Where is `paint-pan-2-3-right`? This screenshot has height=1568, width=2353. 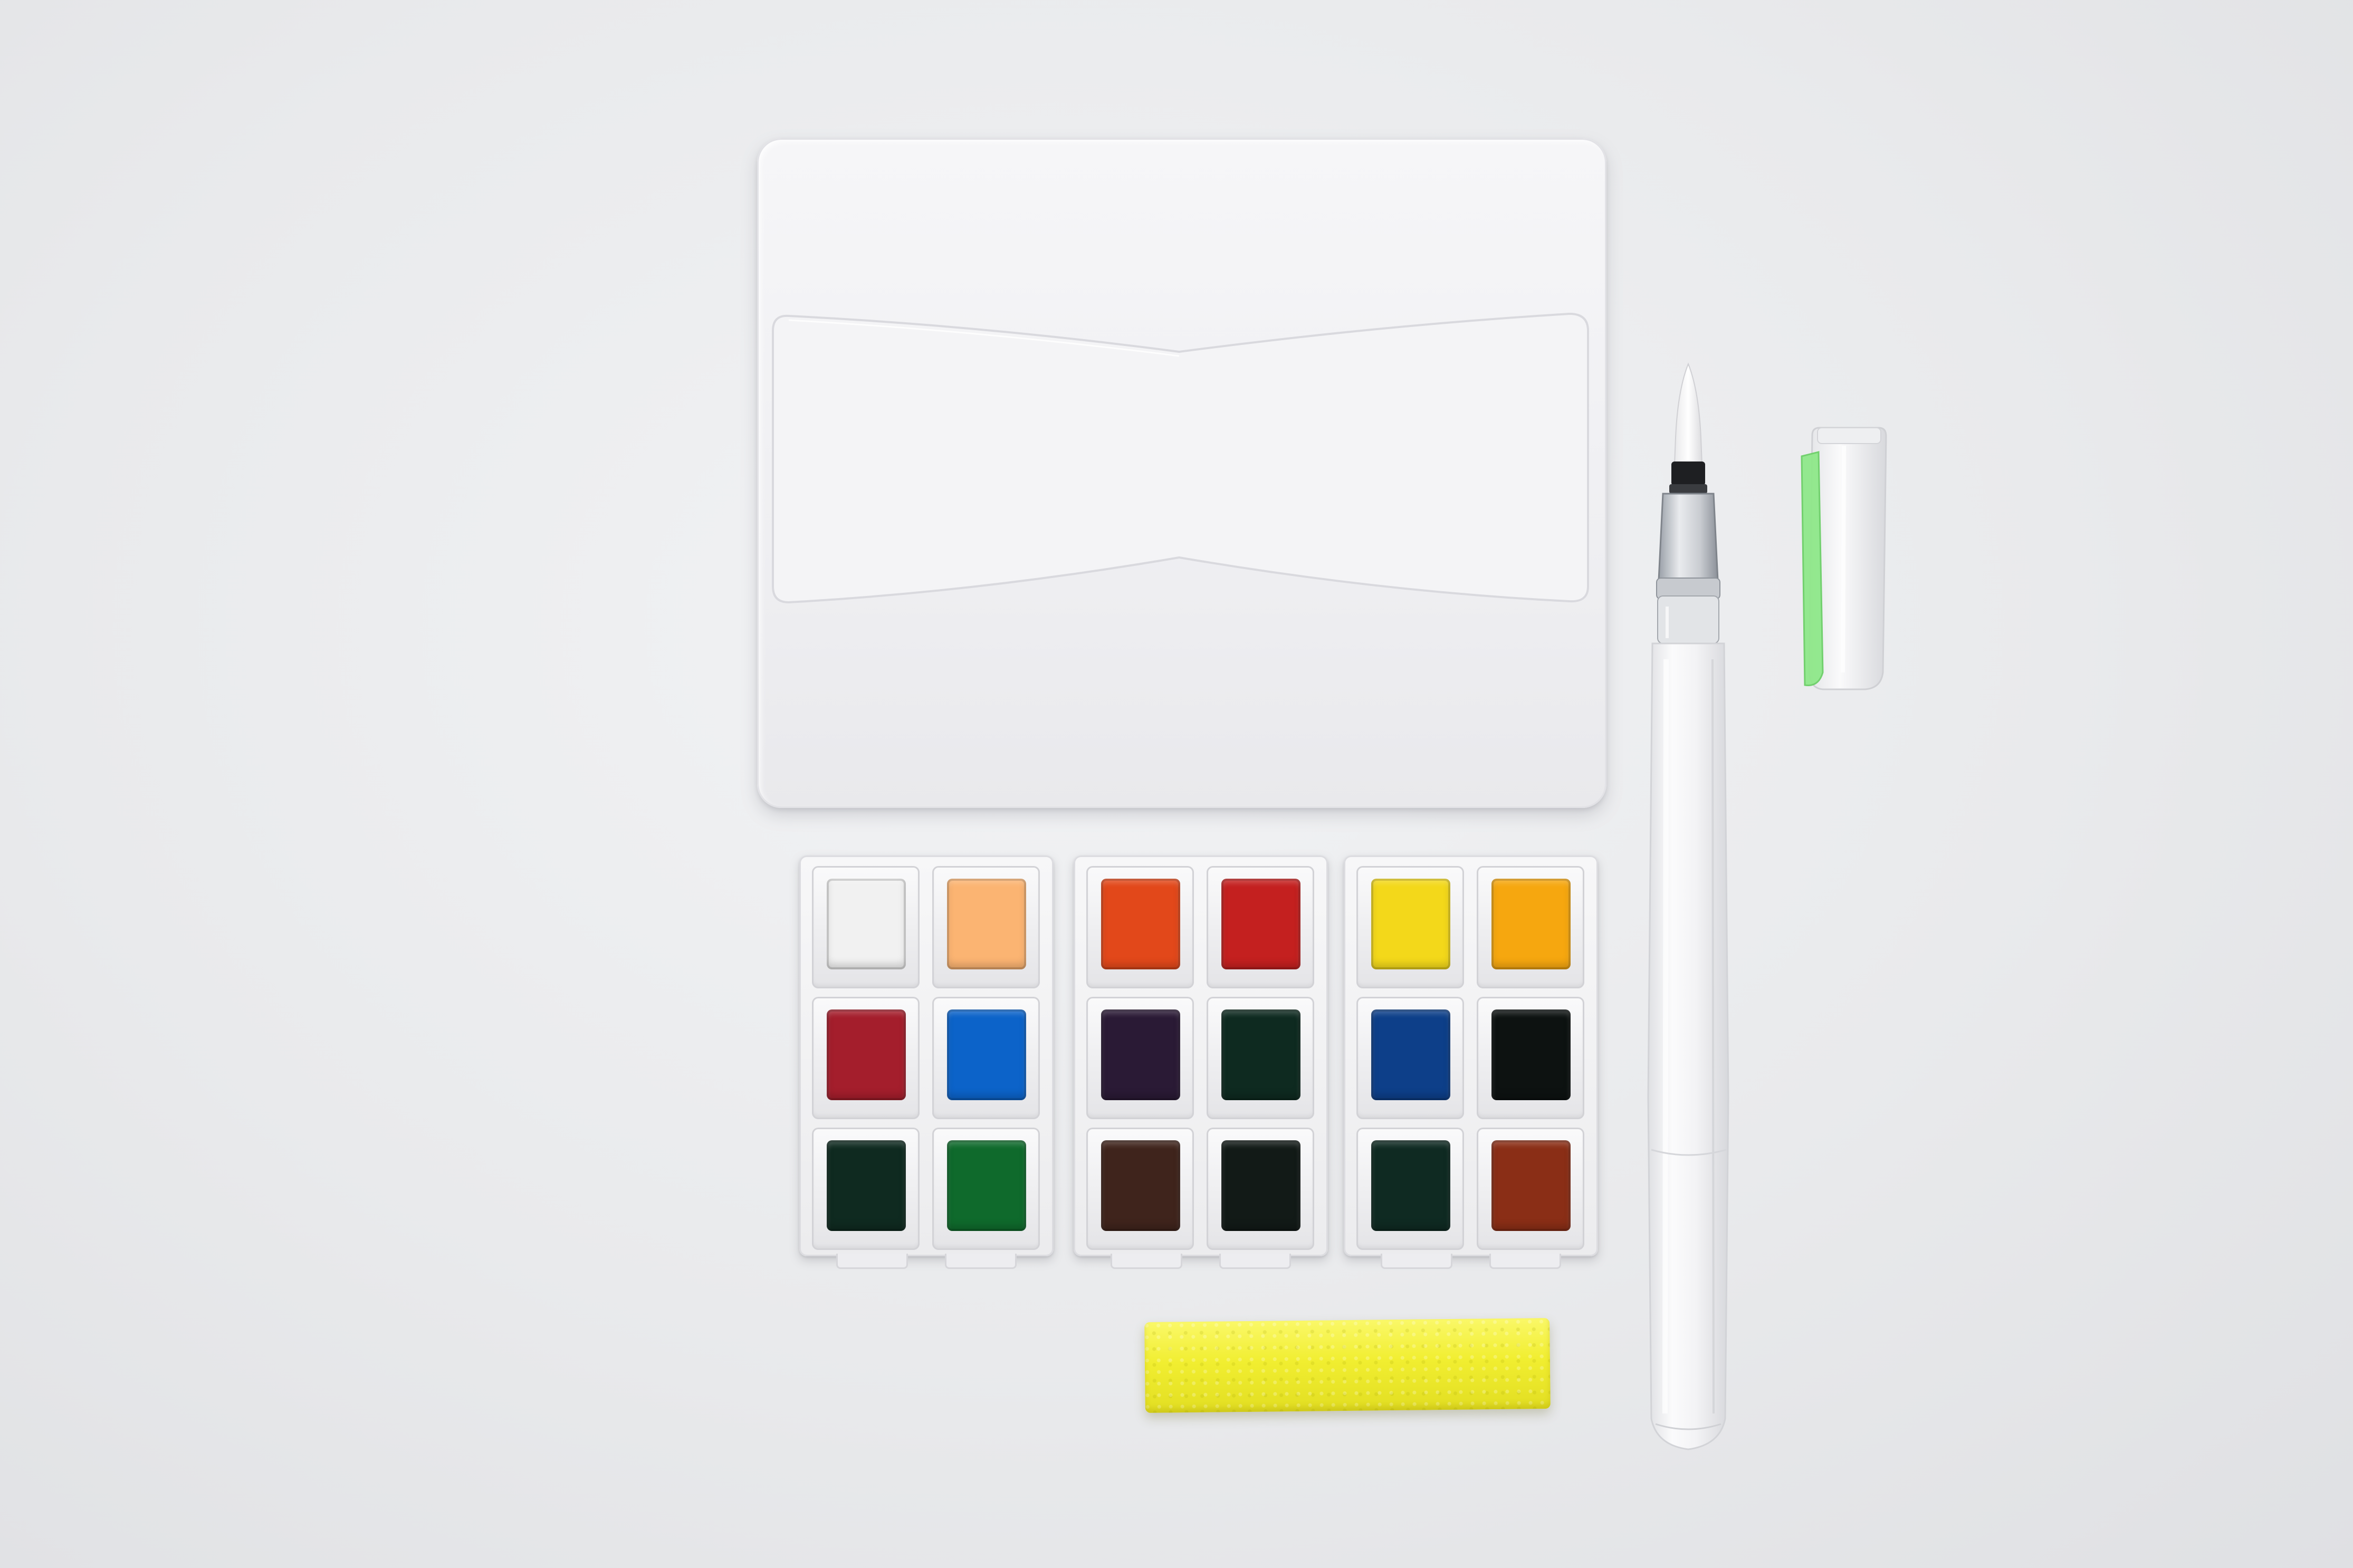
paint-pan-2-3-right is located at coordinates (1260, 1189).